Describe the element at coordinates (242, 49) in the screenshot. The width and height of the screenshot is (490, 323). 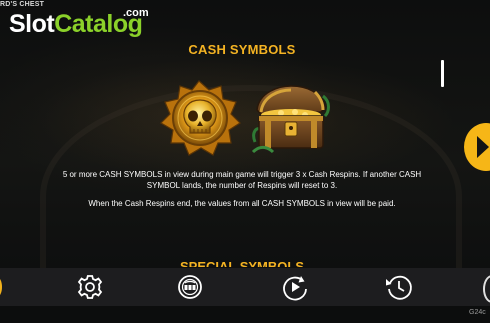
I see `section-title: CASH SYMBOLS` at that location.